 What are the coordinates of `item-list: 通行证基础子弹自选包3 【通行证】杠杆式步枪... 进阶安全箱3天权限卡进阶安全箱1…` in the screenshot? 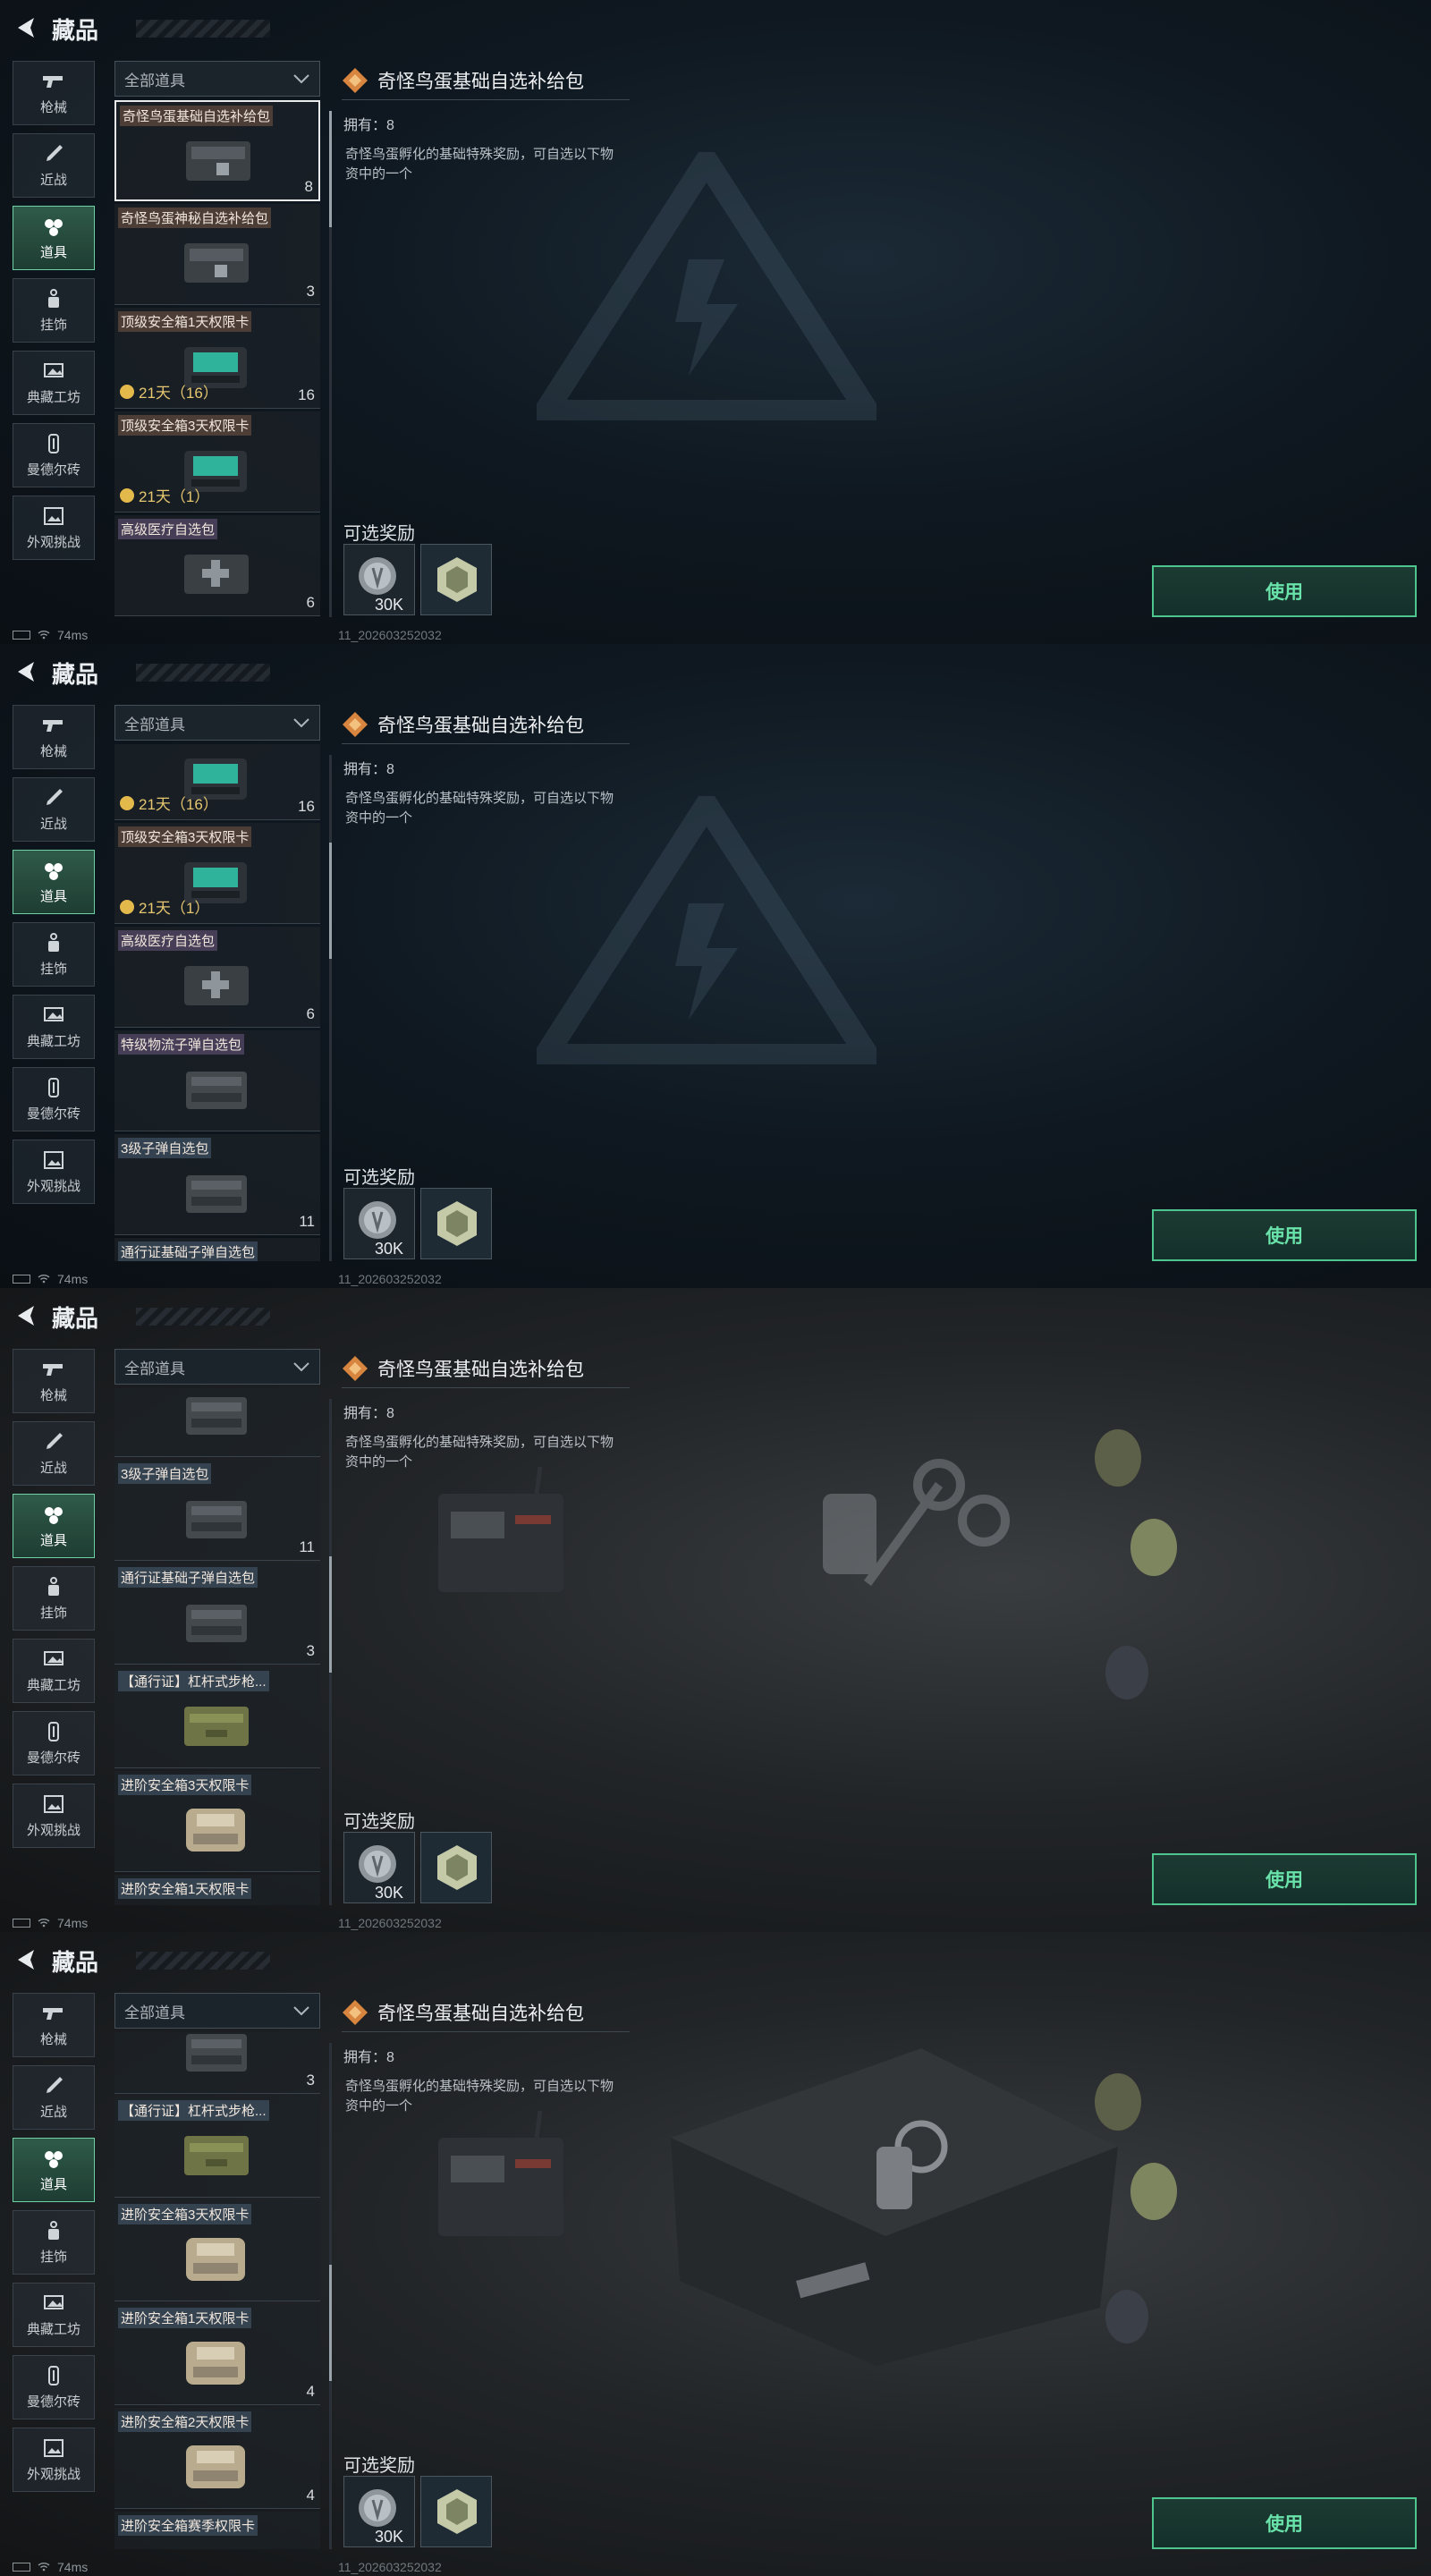 It's located at (218, 2290).